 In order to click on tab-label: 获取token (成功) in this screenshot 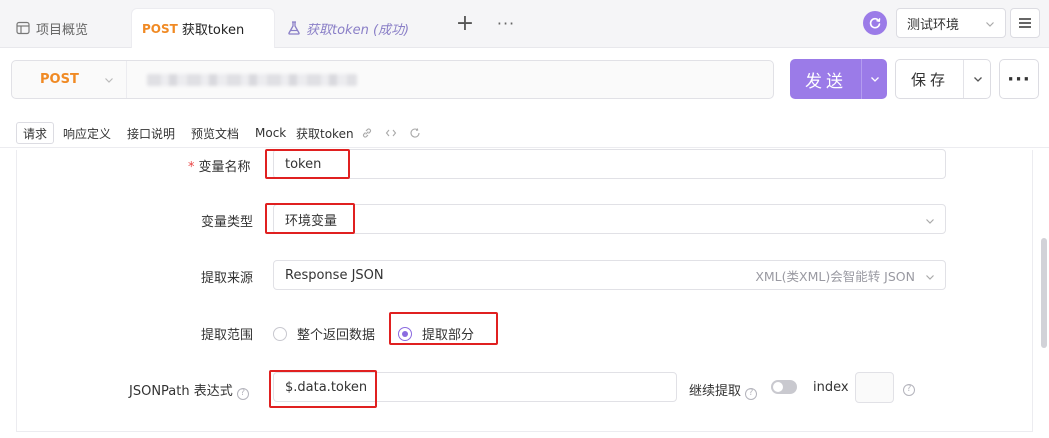, I will do `click(358, 30)`.